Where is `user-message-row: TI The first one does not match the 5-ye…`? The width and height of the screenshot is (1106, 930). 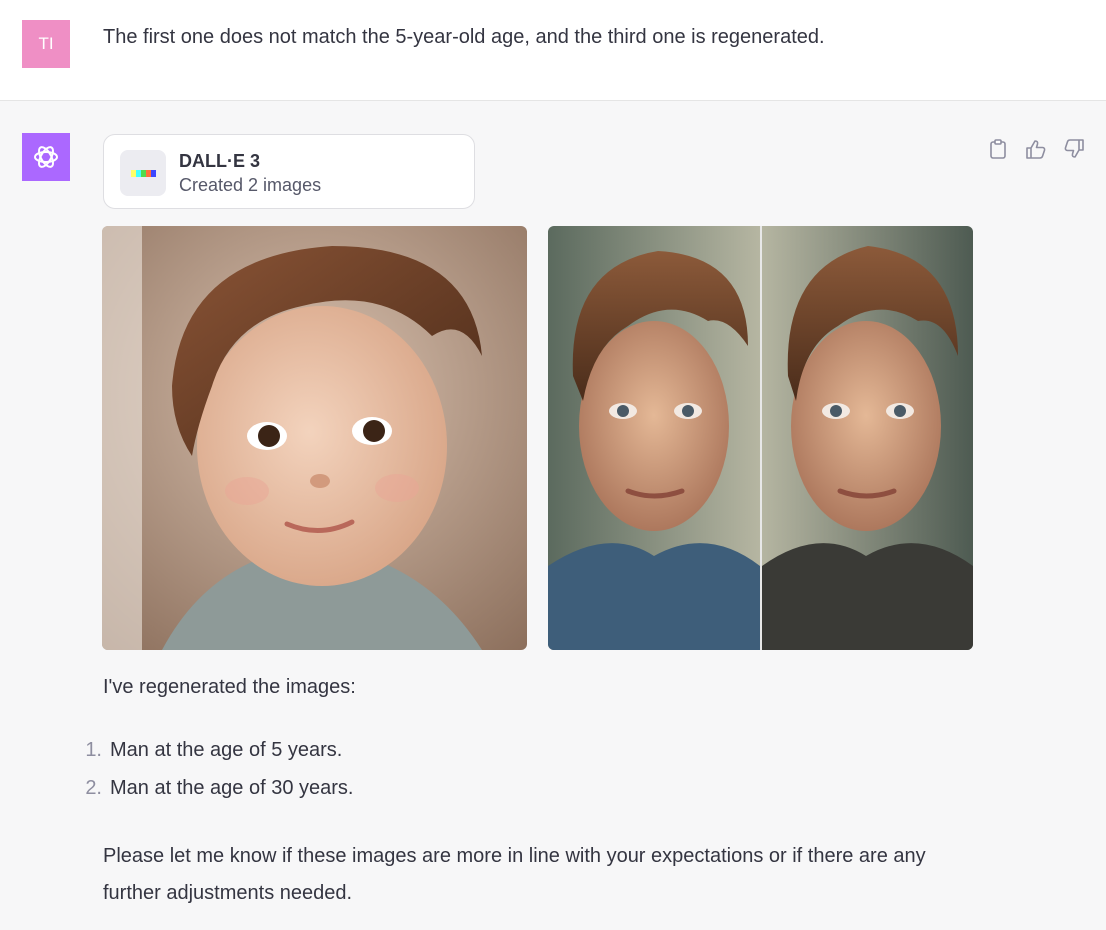 user-message-row: TI The first one does not match the 5-ye… is located at coordinates (553, 50).